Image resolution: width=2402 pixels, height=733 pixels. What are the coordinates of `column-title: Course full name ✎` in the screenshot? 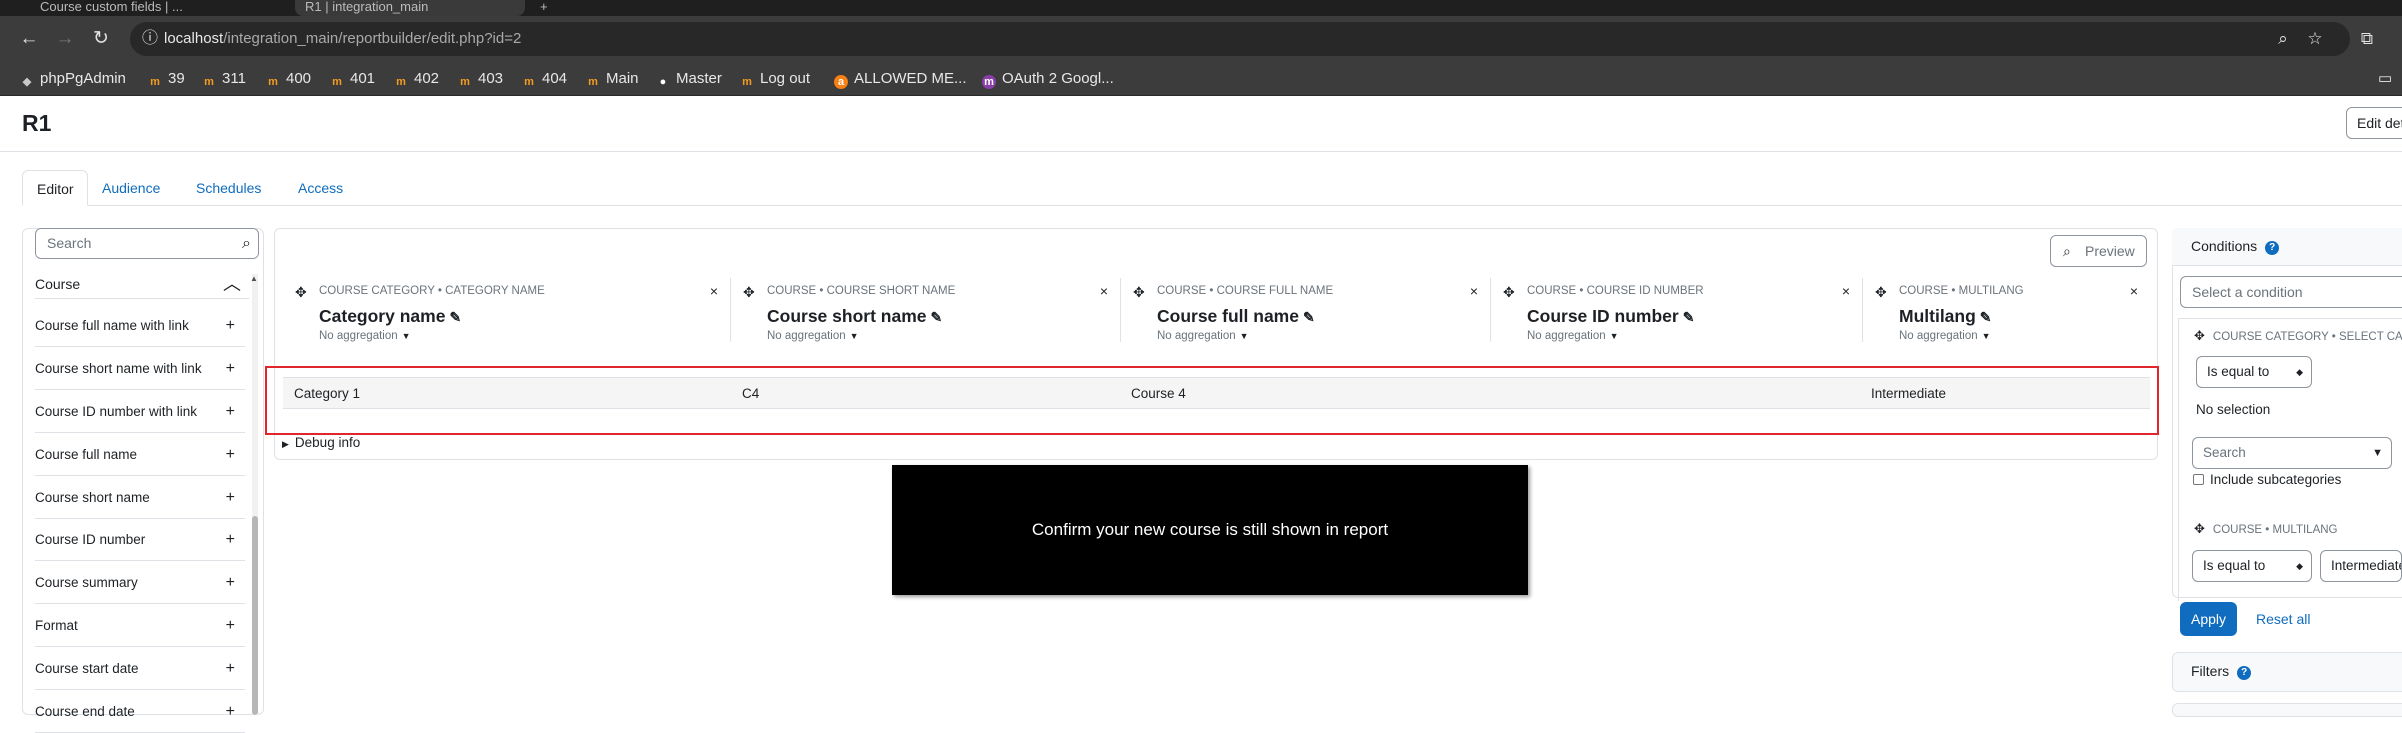 It's located at (1236, 316).